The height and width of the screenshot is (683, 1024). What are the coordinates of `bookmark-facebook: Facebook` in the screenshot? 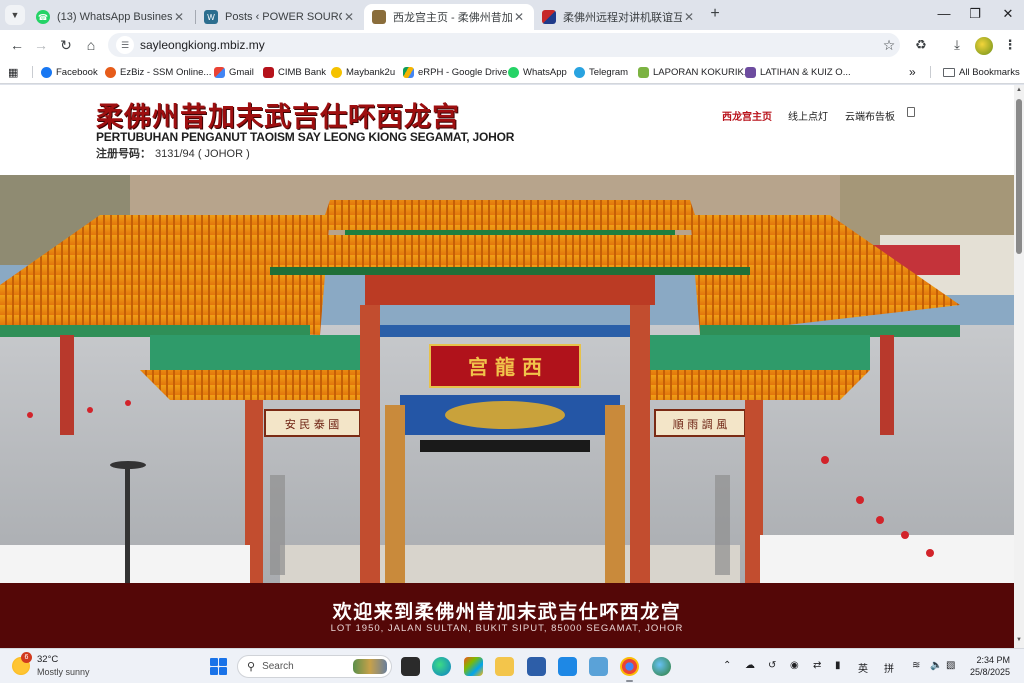 It's located at (69, 72).